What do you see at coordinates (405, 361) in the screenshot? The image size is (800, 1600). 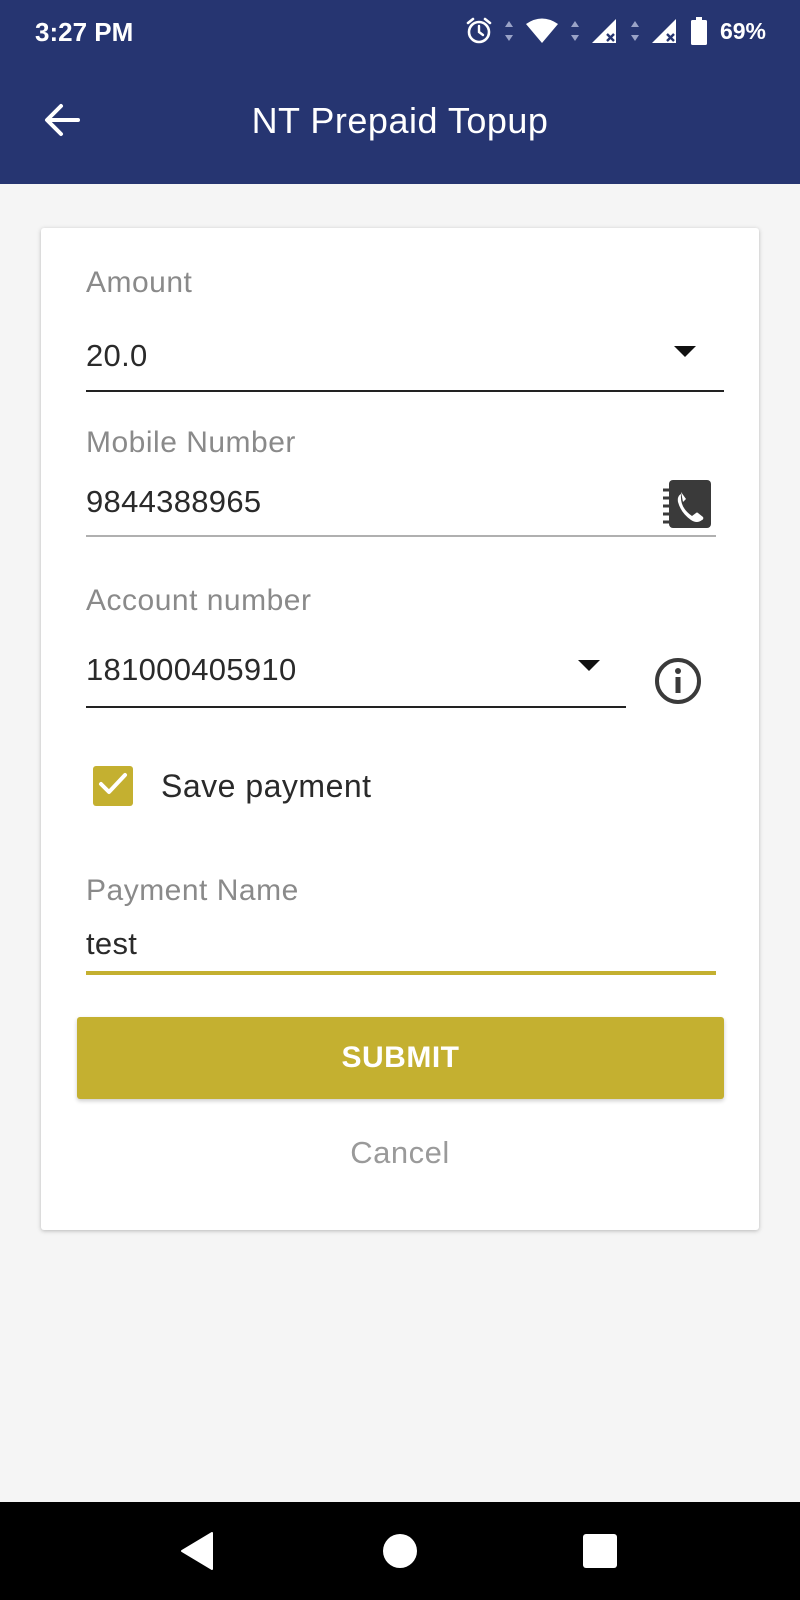 I see `amount-select: 20.0` at bounding box center [405, 361].